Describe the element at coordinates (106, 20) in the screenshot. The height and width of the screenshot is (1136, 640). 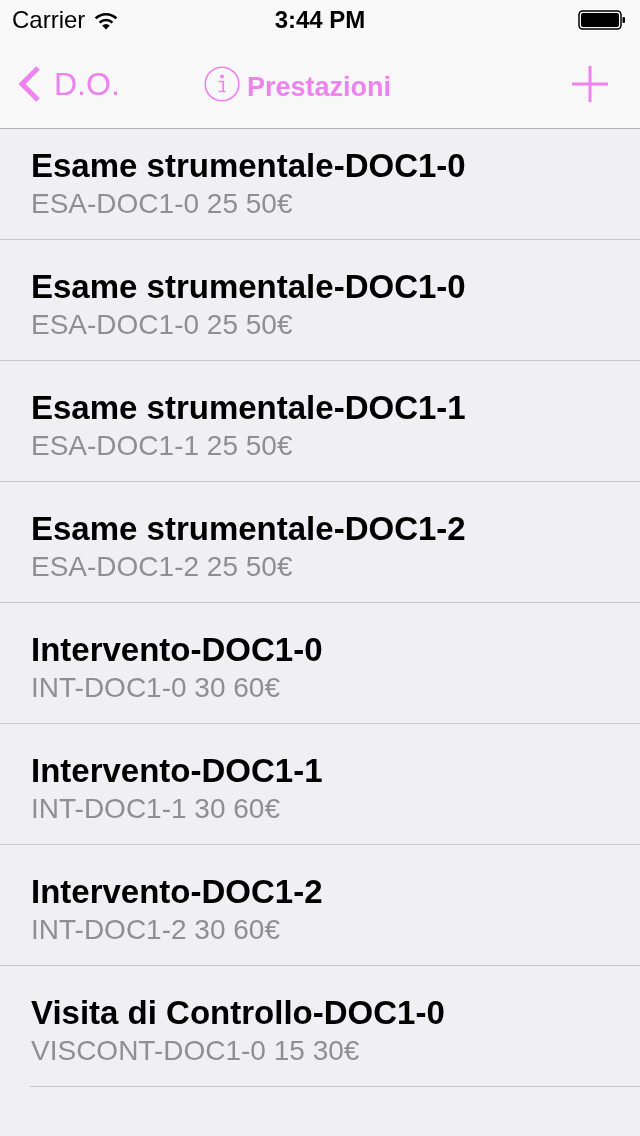
I see `wifi-icon` at that location.